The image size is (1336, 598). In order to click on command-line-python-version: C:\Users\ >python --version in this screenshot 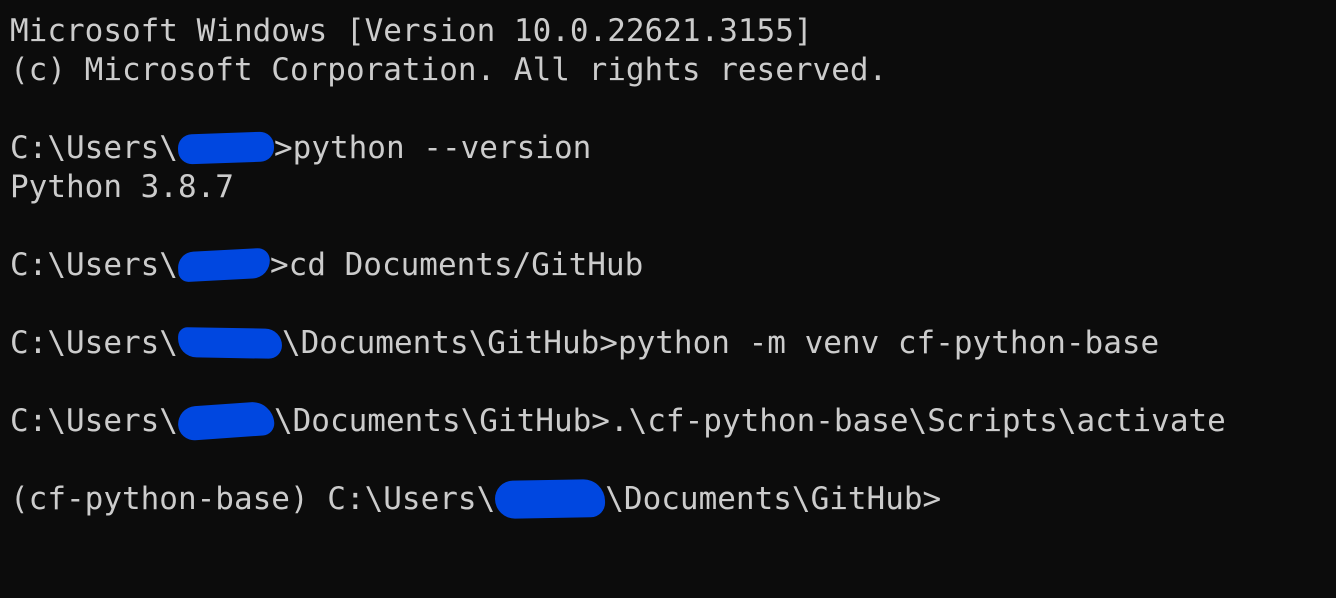, I will do `click(673, 148)`.